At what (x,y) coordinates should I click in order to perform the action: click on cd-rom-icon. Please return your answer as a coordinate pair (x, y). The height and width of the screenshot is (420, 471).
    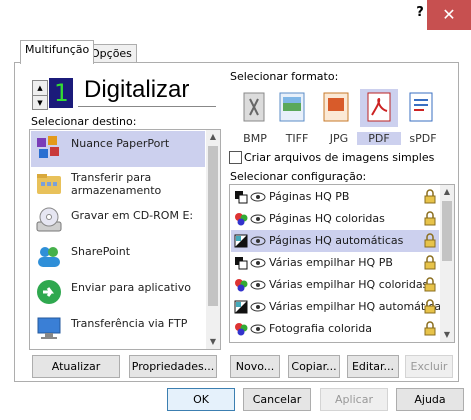
    Looking at the image, I should click on (49, 219).